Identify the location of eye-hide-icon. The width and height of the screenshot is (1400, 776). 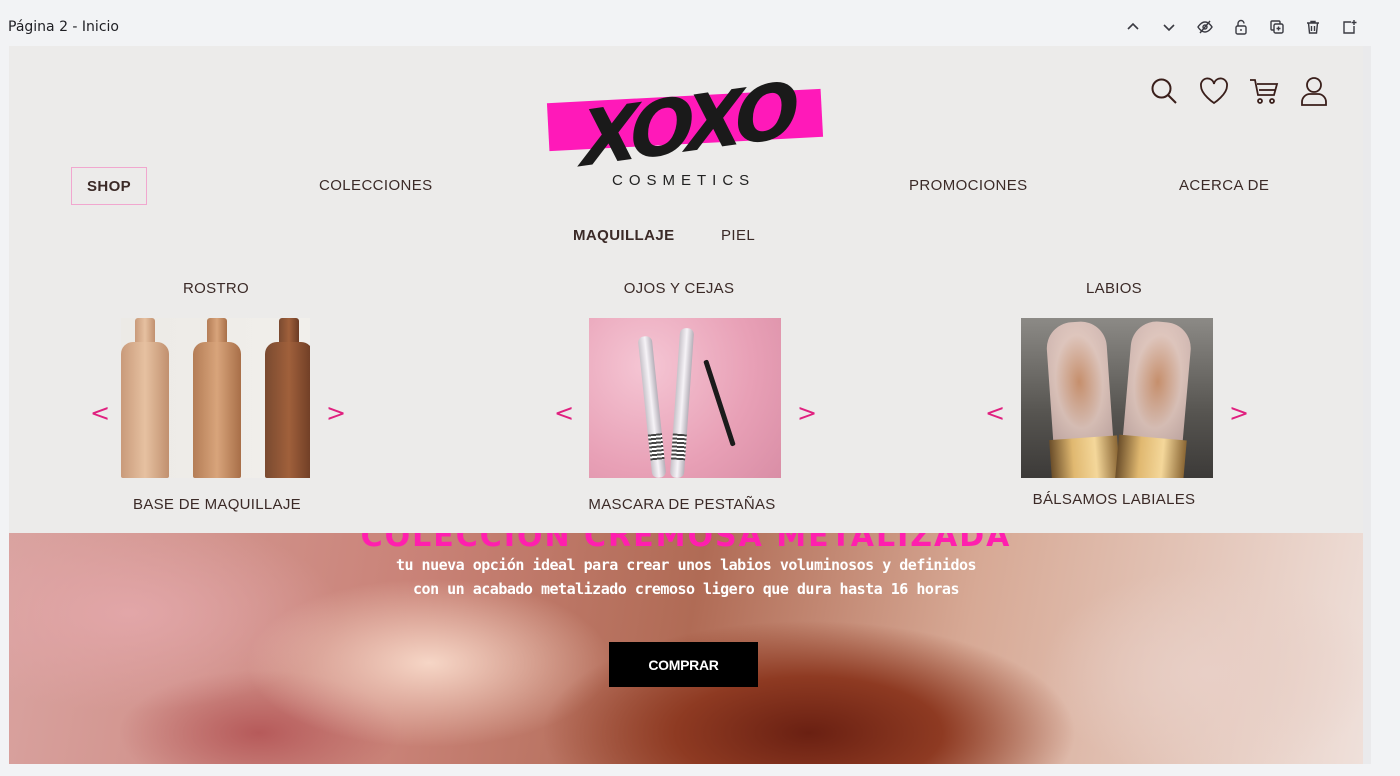
(1205, 27).